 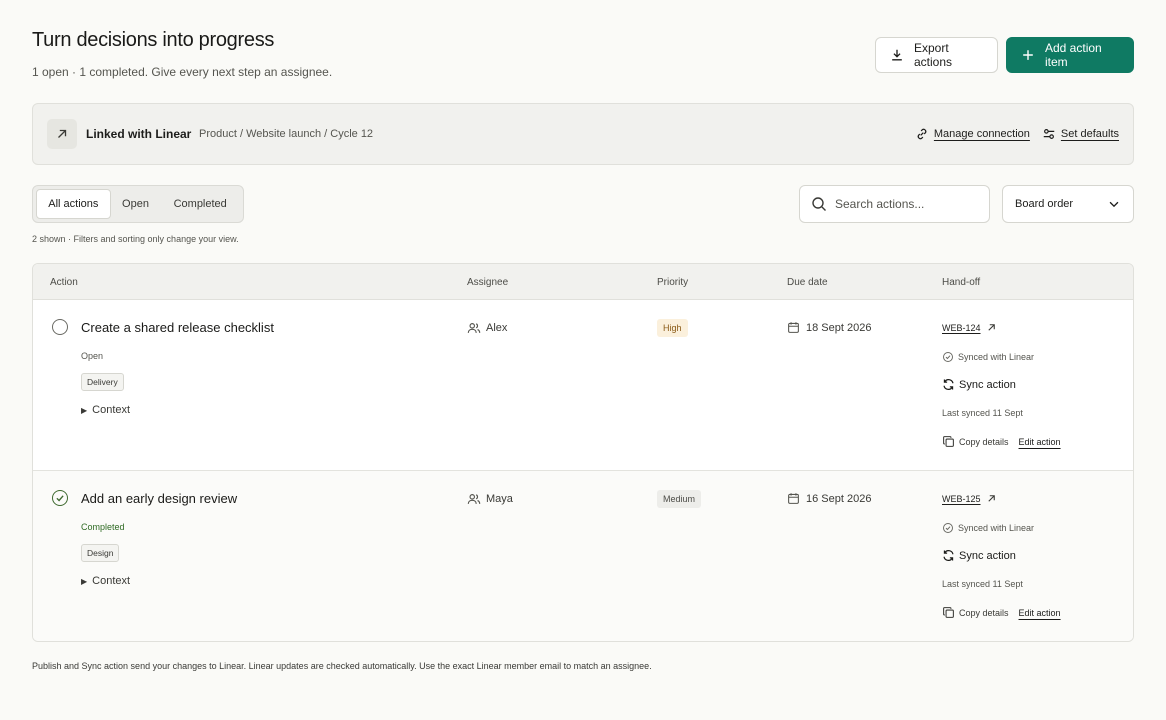 I want to click on tab-open: Open, so click(x=136, y=204).